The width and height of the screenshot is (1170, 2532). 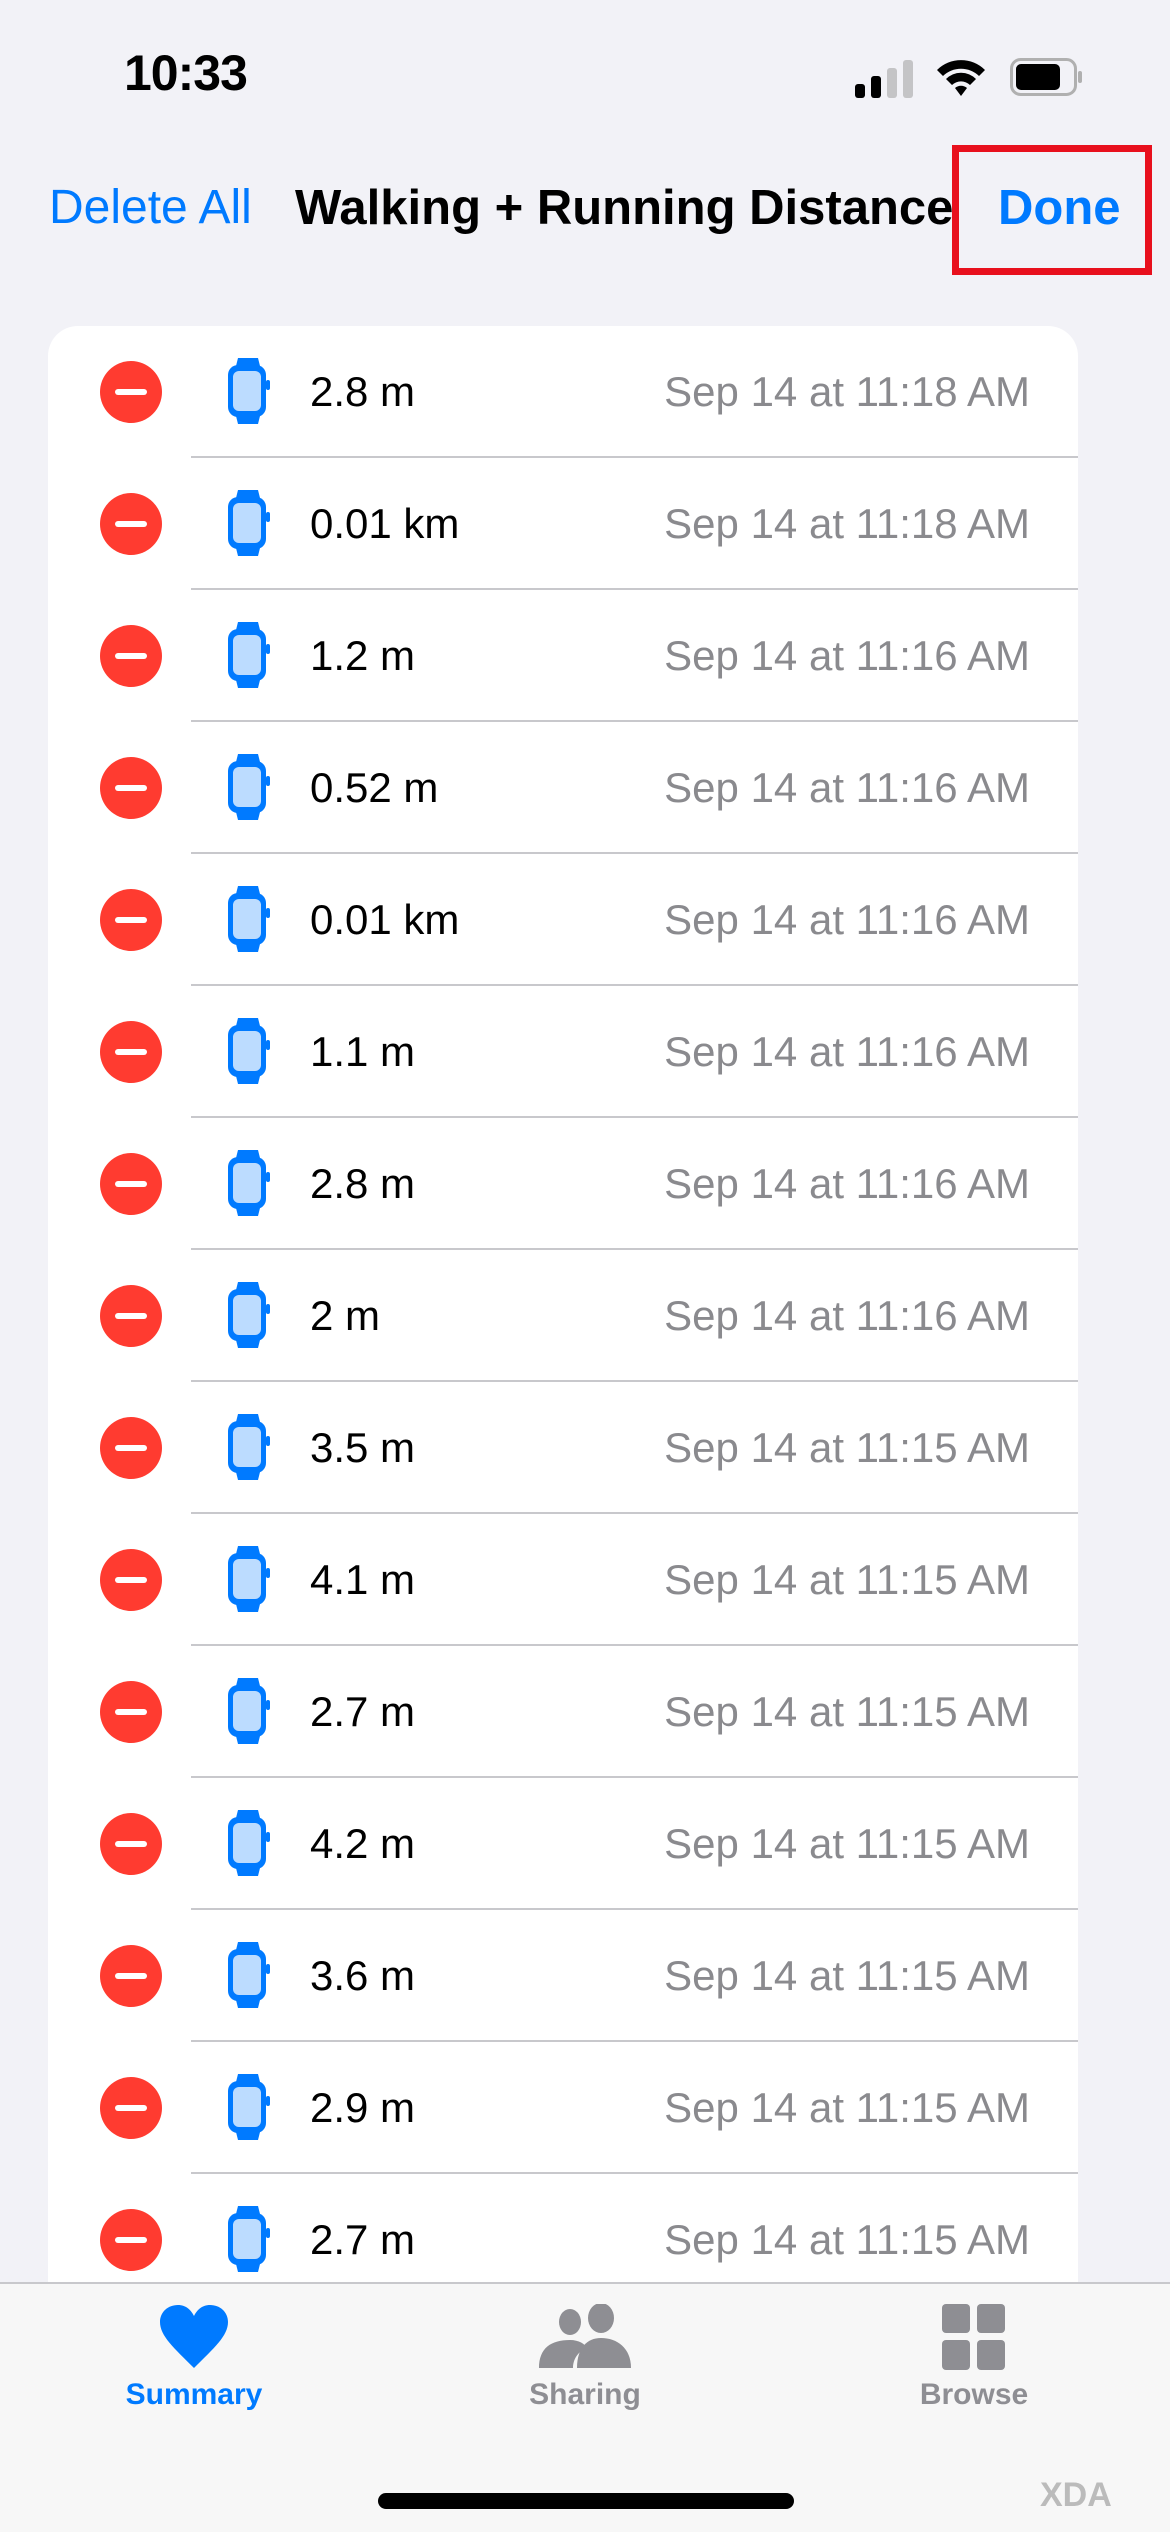 What do you see at coordinates (563, 1448) in the screenshot?
I see `sample-row: 3.5 m Sep 14 at 11:15 AM` at bounding box center [563, 1448].